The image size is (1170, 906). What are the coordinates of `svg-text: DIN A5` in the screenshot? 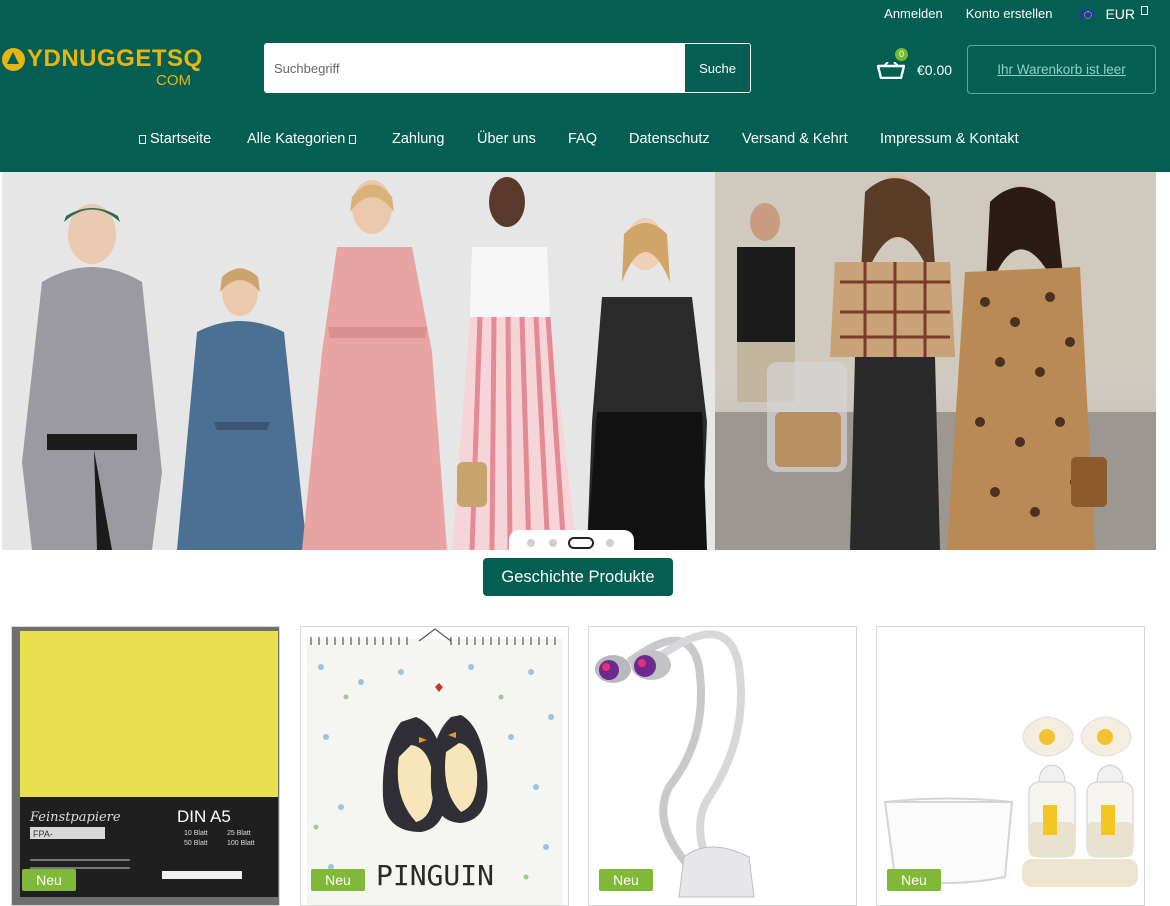 It's located at (204, 816).